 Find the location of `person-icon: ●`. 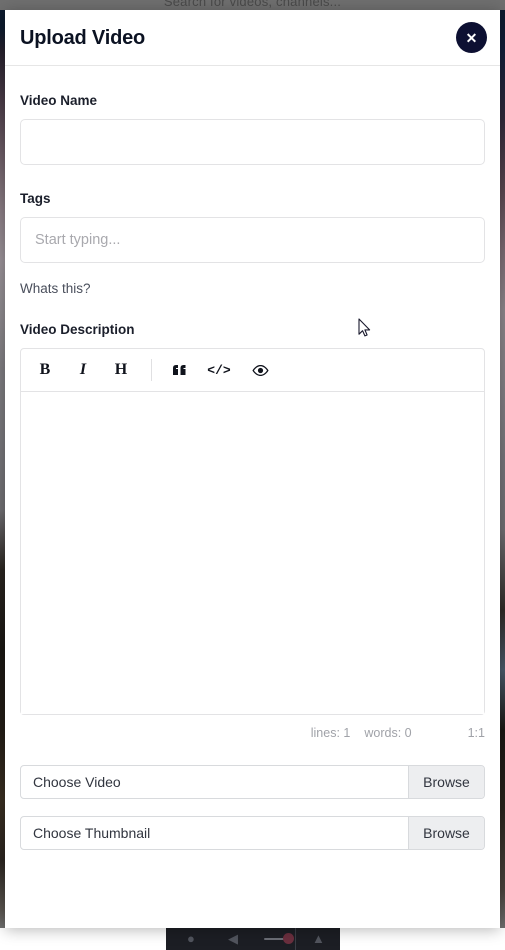

person-icon: ● is located at coordinates (191, 938).